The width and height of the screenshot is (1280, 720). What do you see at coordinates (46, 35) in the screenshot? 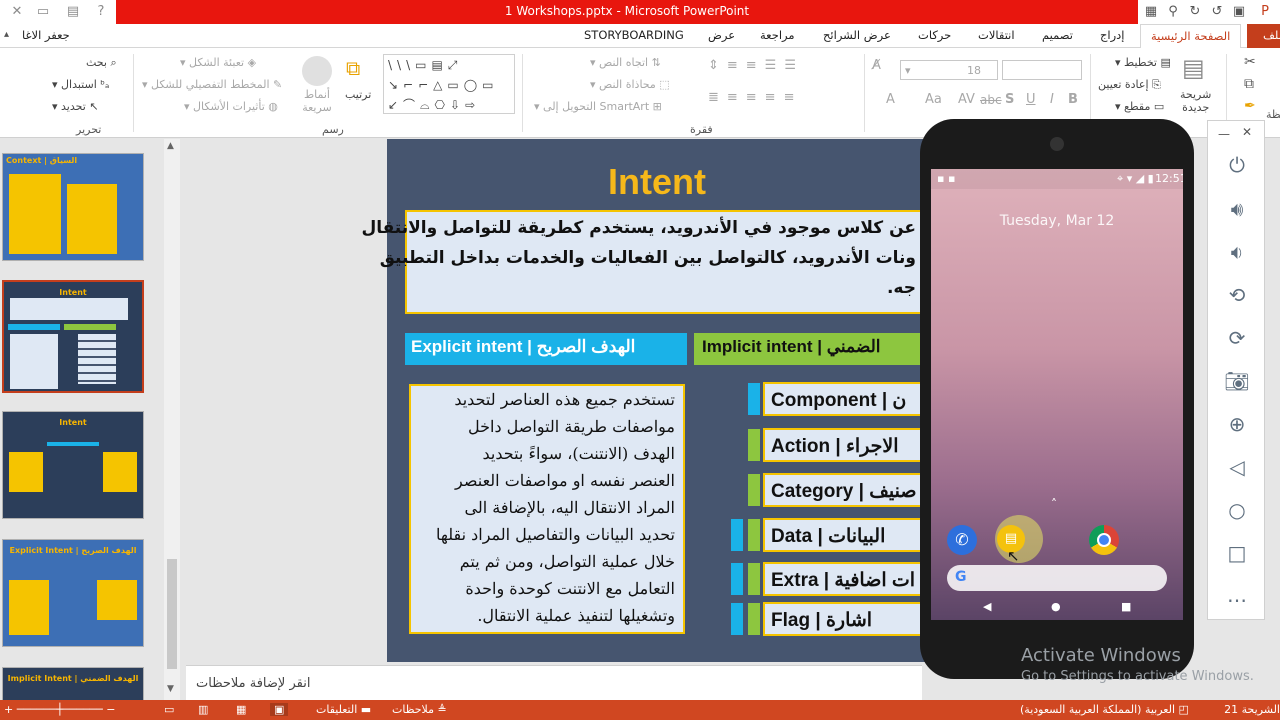
I see `user-account: جعفر الاغا` at bounding box center [46, 35].